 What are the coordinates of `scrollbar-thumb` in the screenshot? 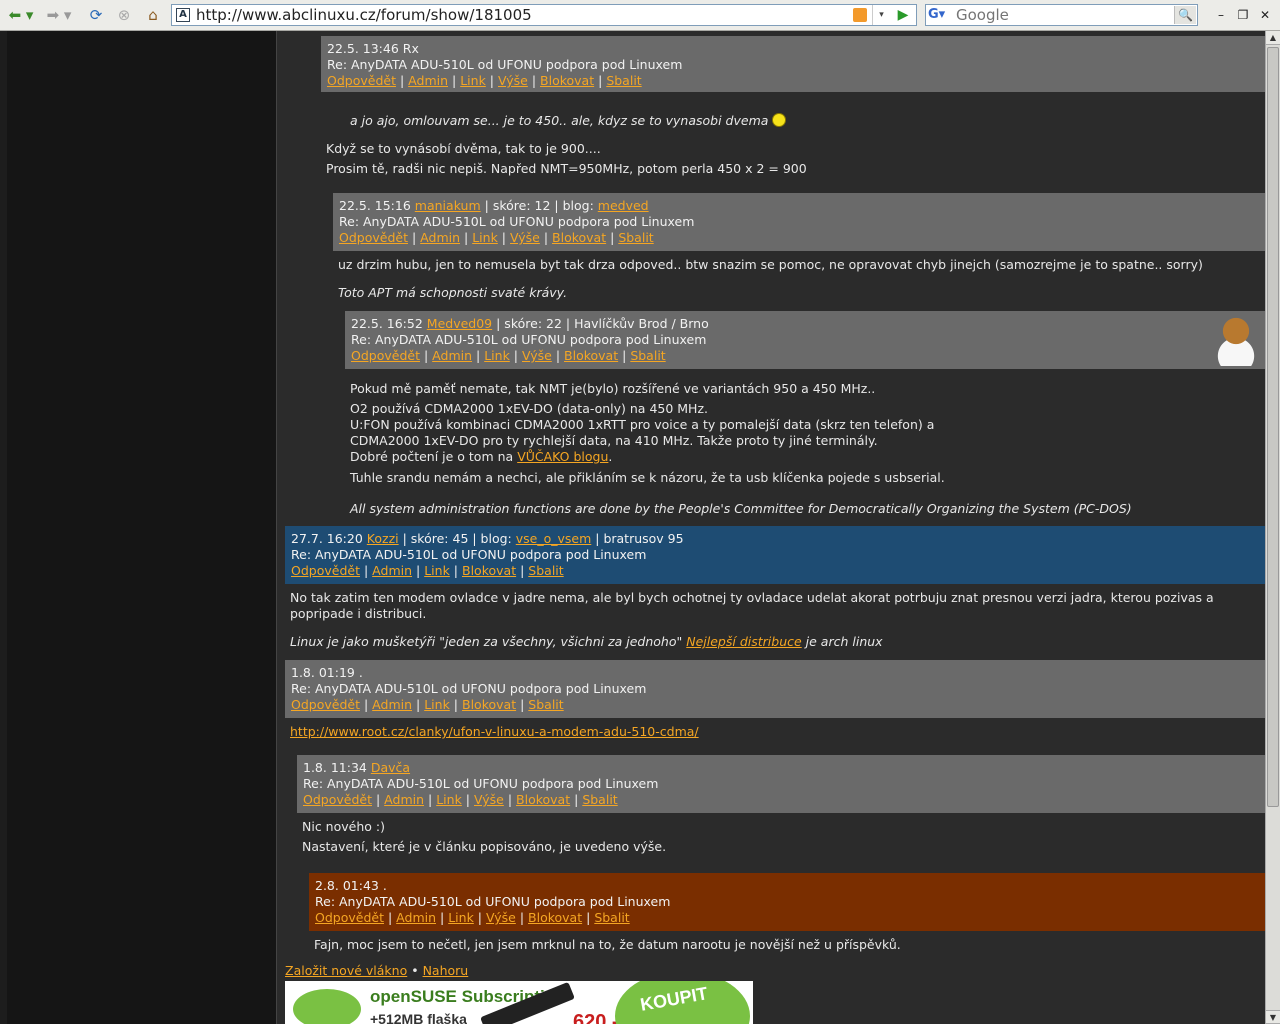 It's located at (1273, 427).